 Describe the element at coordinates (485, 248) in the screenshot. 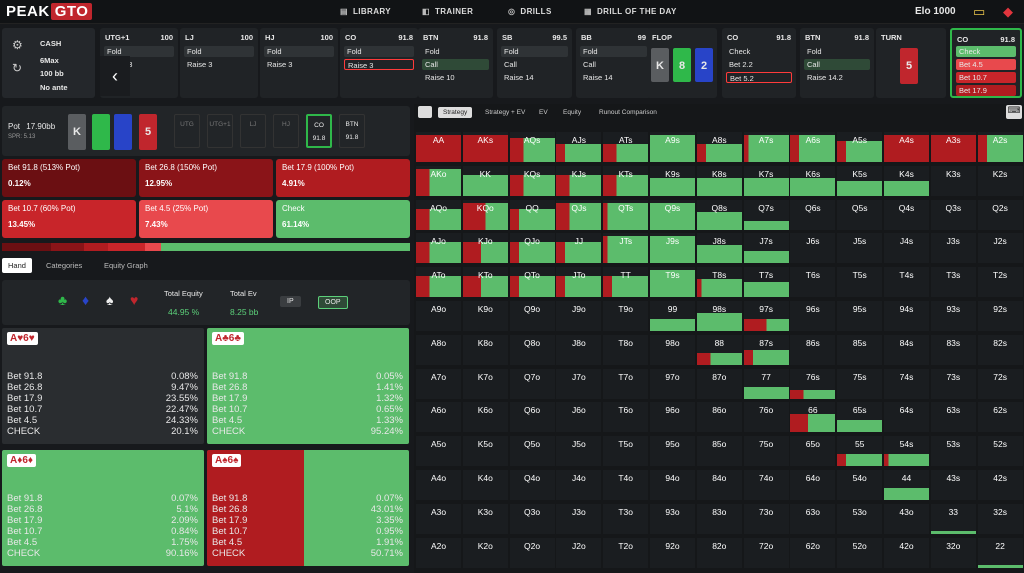

I see `hand-cell: KJo` at that location.